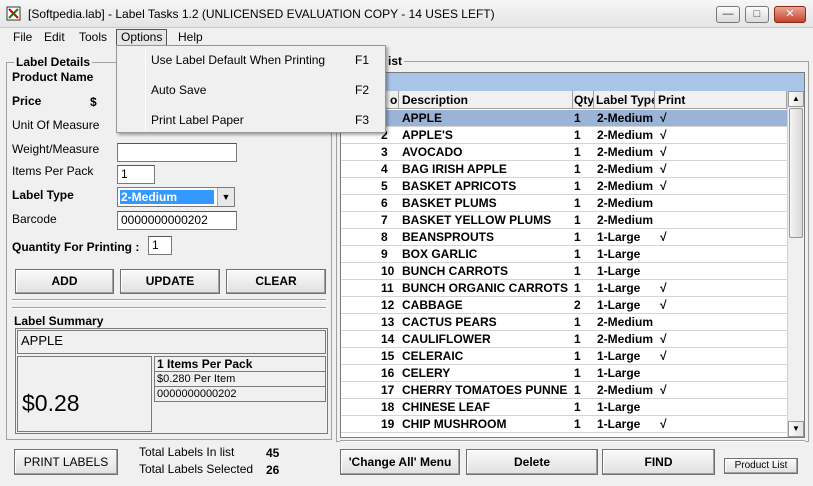  I want to click on menu-file: File, so click(22, 37).